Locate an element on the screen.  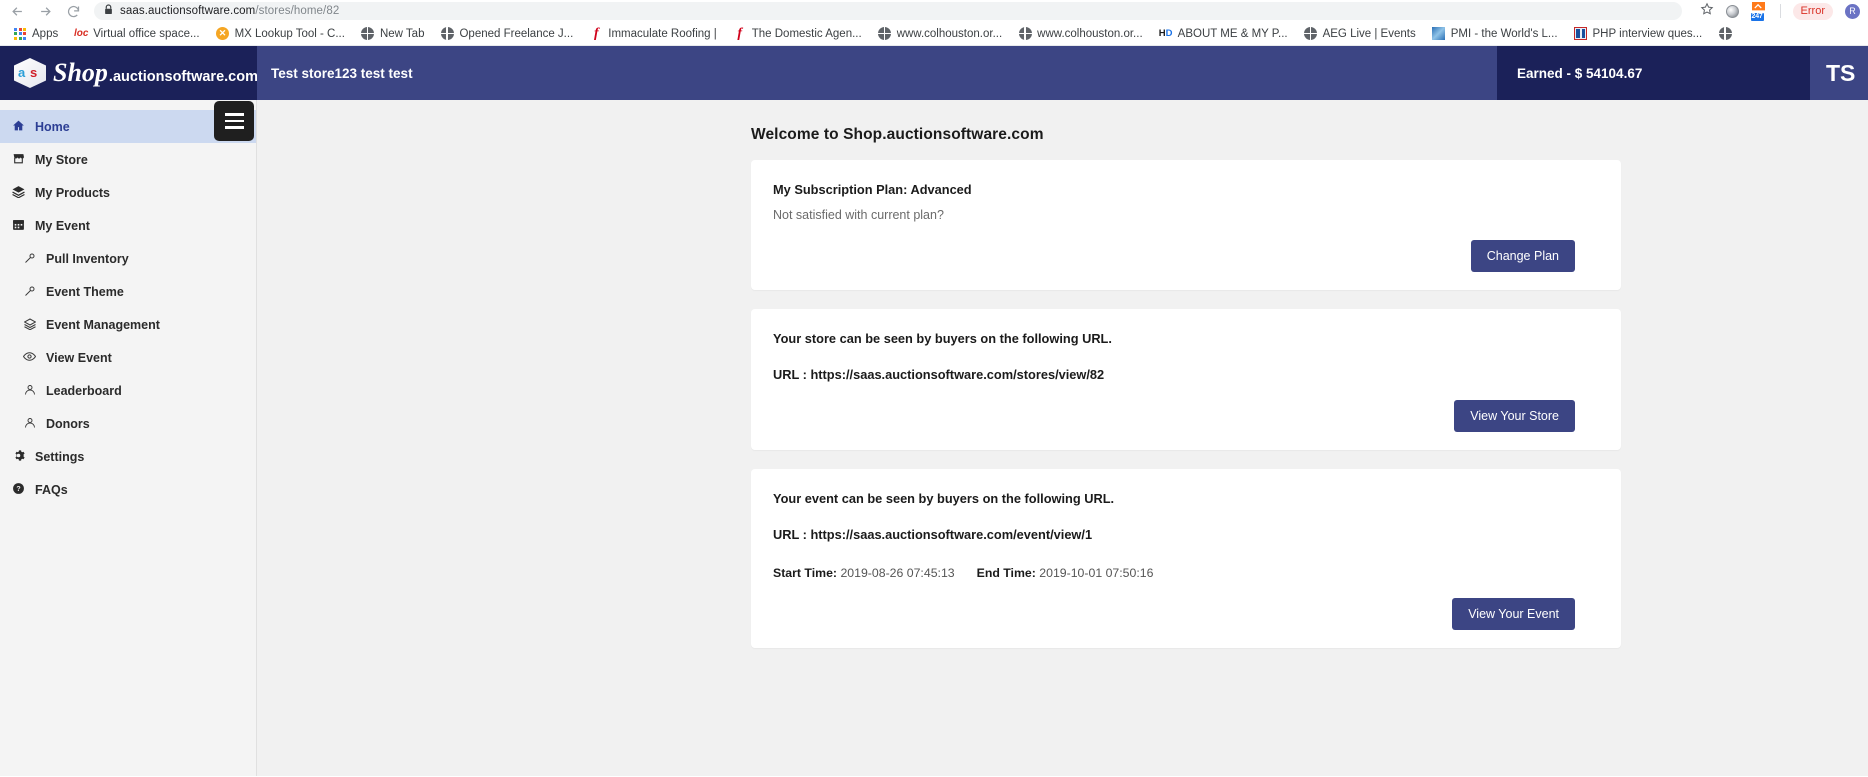
bookmark-label: AEG Live | Events is located at coordinates (1369, 33).